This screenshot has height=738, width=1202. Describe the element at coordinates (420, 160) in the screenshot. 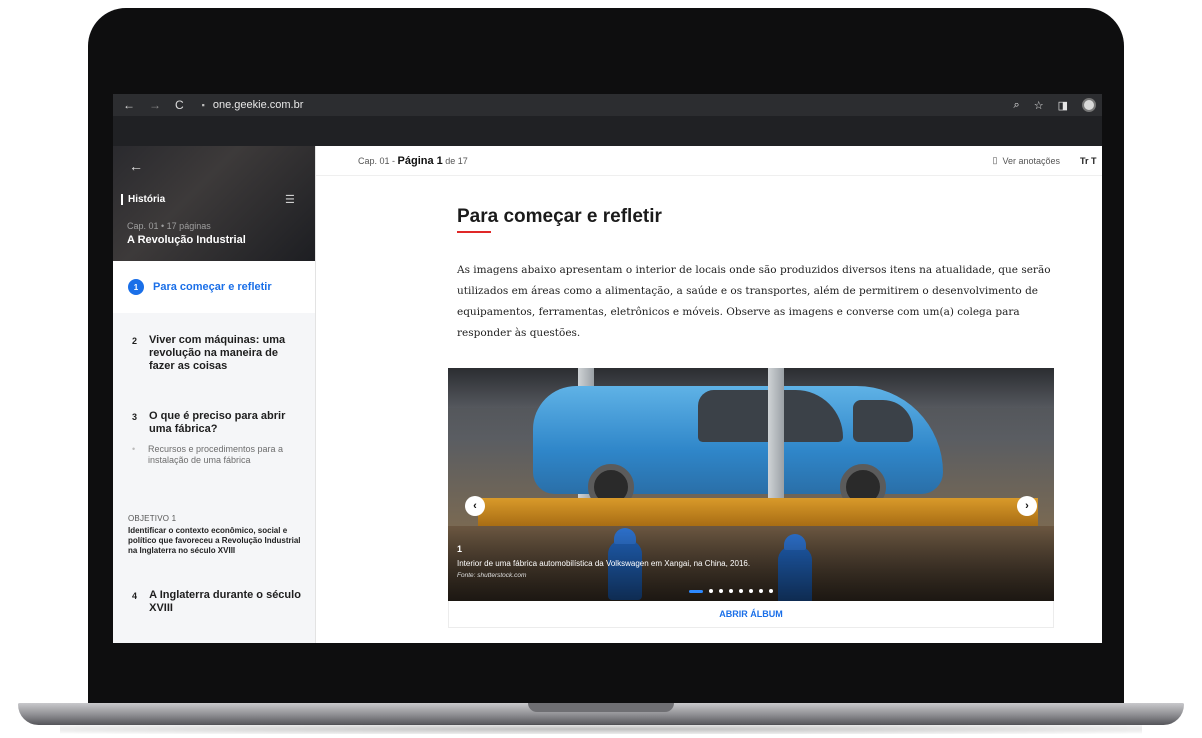

I see `page-number: Página 1` at that location.